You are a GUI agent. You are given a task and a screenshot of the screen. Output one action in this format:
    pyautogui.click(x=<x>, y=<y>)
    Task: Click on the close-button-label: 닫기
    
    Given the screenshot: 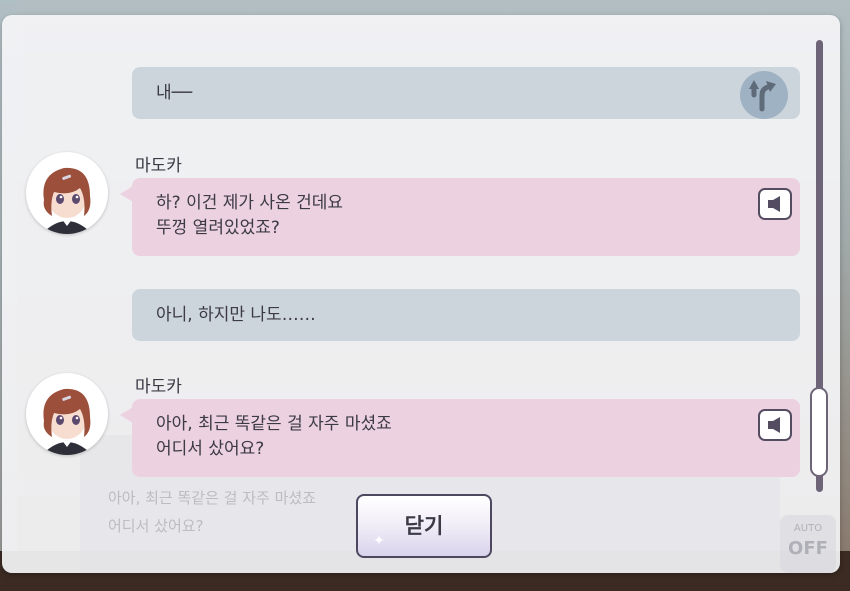 What is the action you would take?
    pyautogui.click(x=424, y=526)
    